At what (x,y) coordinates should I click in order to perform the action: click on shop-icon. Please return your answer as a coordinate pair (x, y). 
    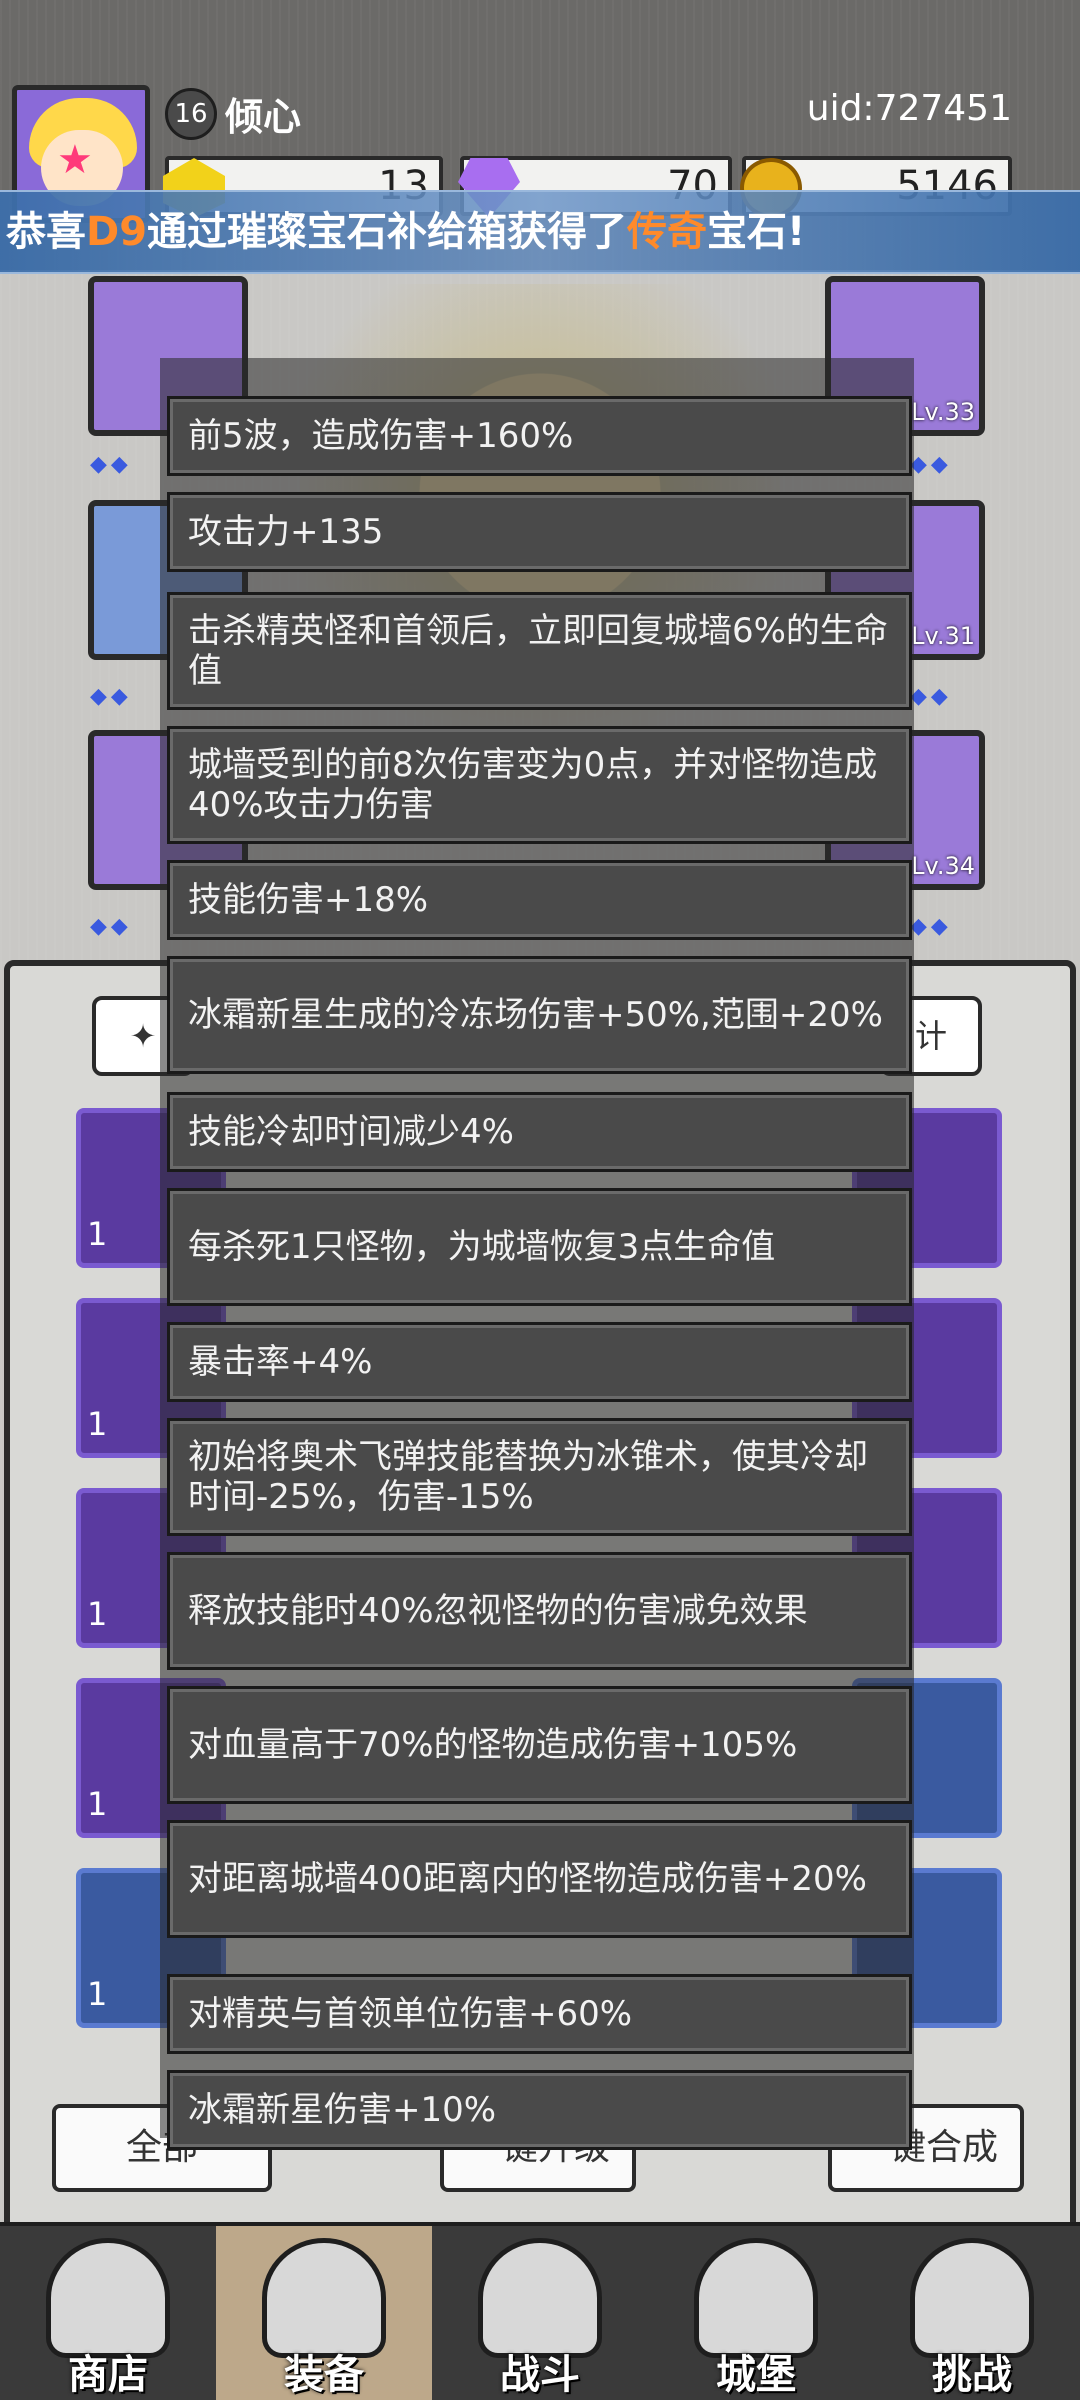
    Looking at the image, I should click on (108, 2298).